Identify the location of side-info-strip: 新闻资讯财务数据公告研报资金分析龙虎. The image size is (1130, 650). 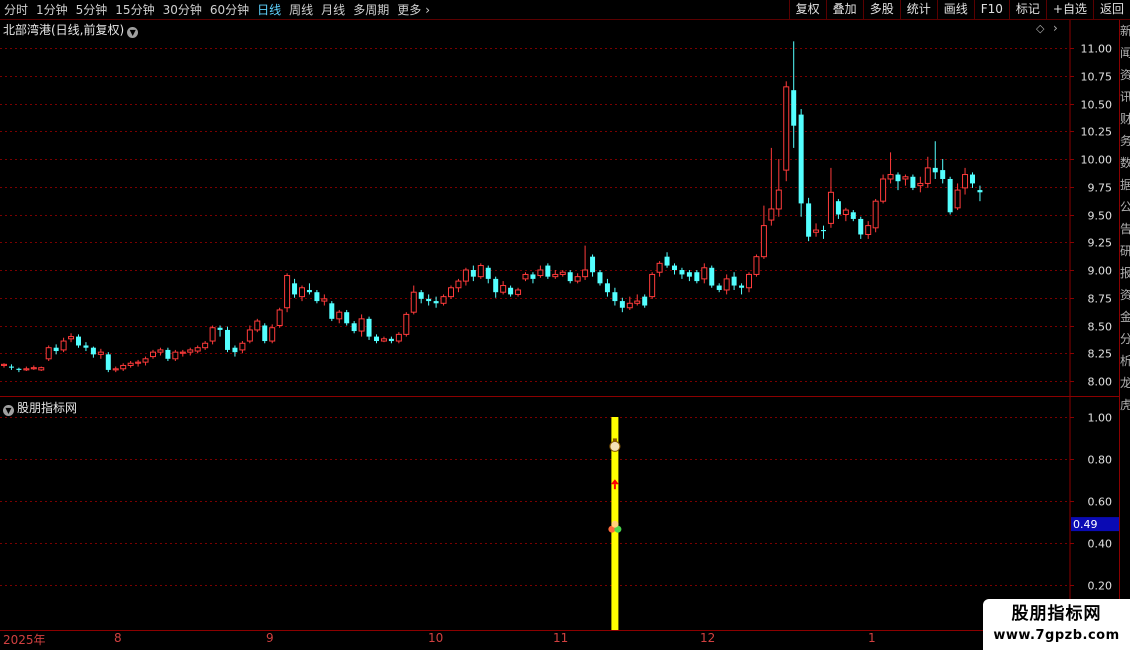
(1124, 325).